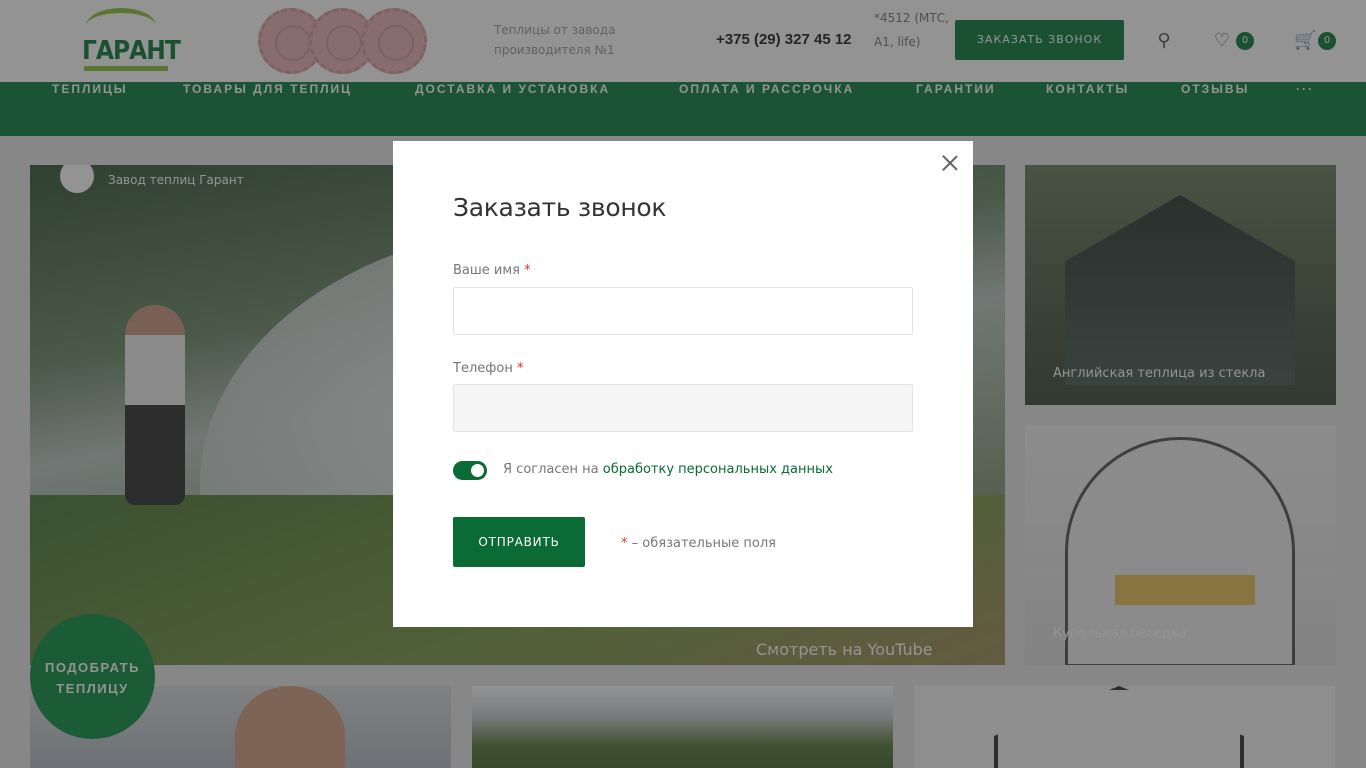 This screenshot has width=1366, height=768. Describe the element at coordinates (553, 469) in the screenshot. I see `consent-prefix: Я согласен на` at that location.